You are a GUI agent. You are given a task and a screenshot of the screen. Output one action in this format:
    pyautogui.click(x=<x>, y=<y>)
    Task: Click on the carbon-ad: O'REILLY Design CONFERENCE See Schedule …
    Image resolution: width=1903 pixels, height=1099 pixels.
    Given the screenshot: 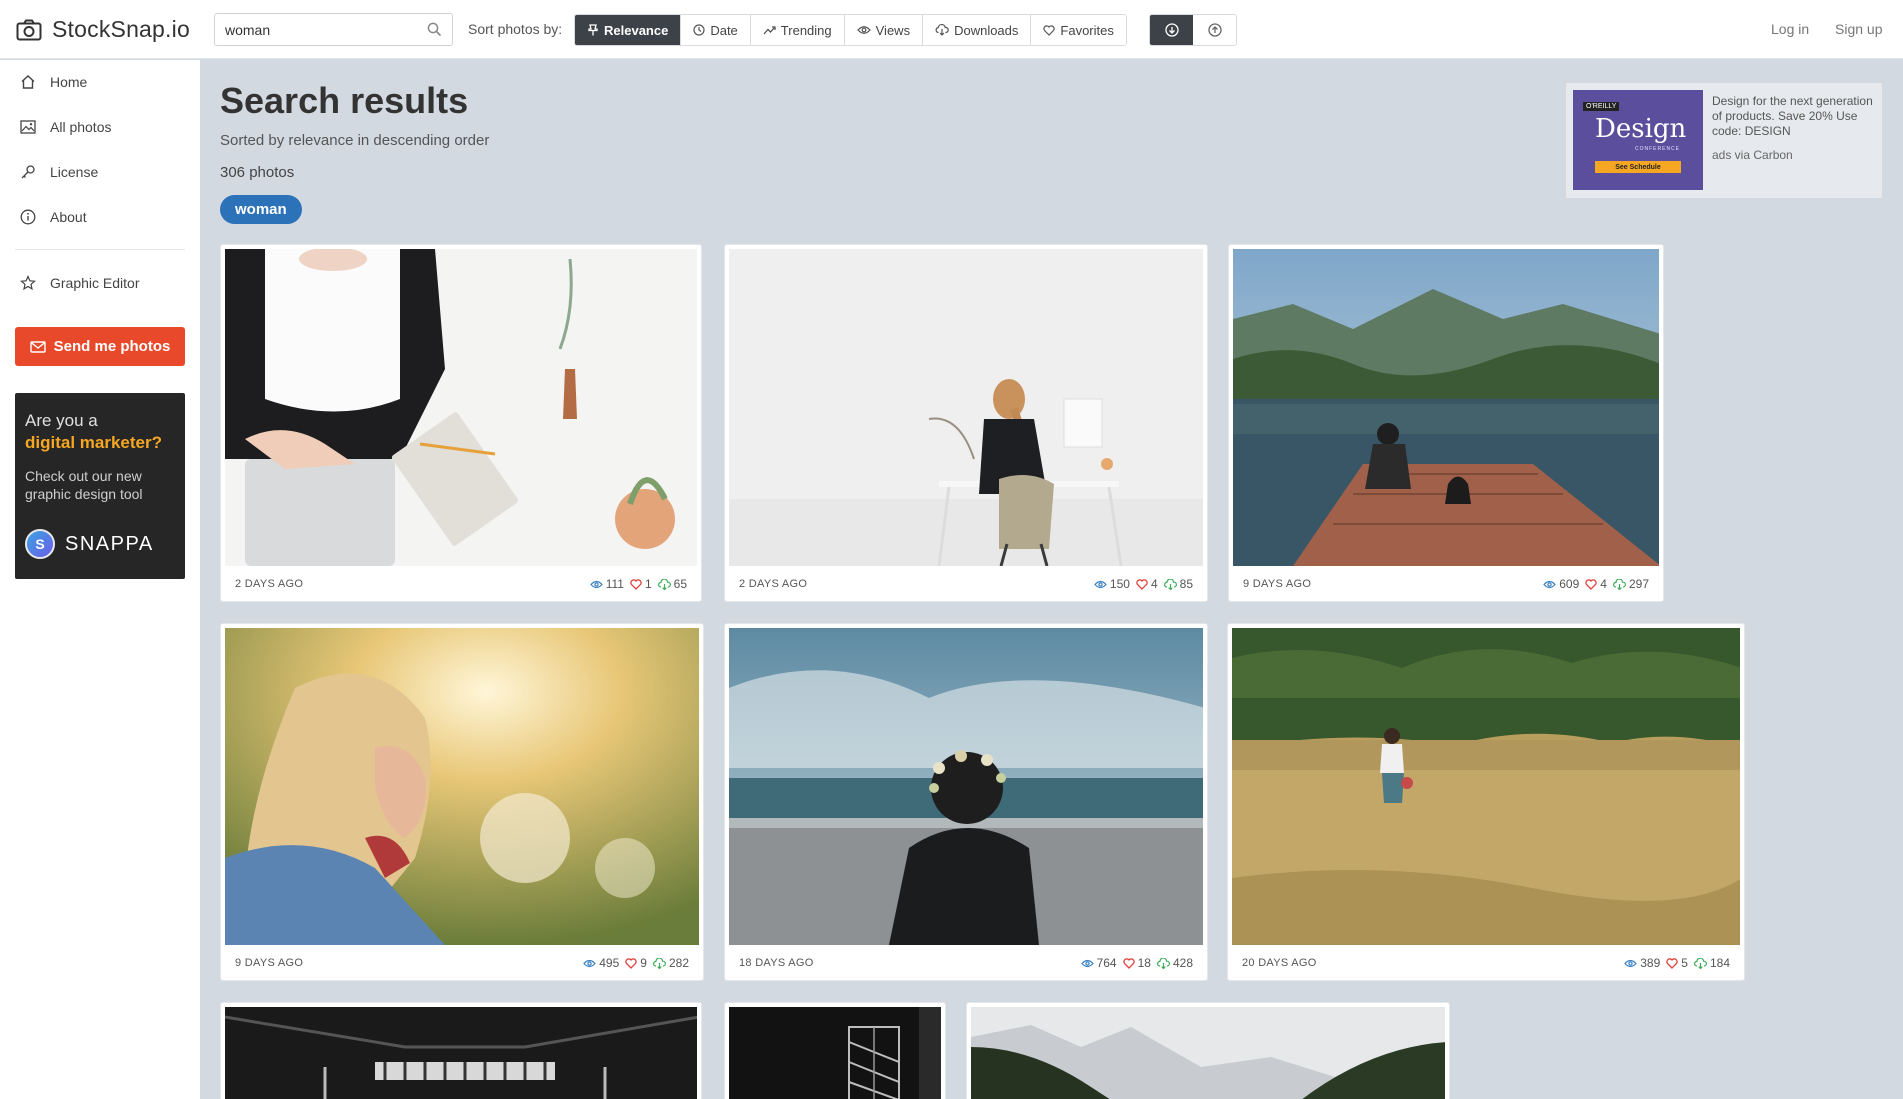 What is the action you would take?
    pyautogui.click(x=1724, y=140)
    